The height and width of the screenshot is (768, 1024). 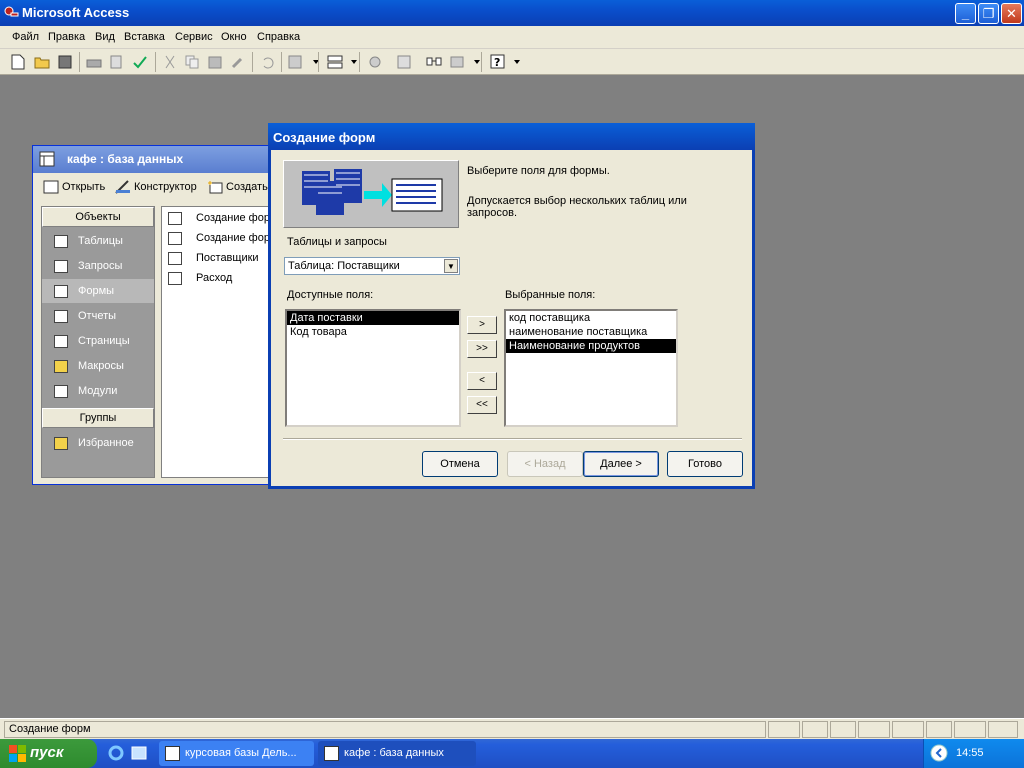 What do you see at coordinates (140, 62) in the screenshot?
I see `spelling-icon` at bounding box center [140, 62].